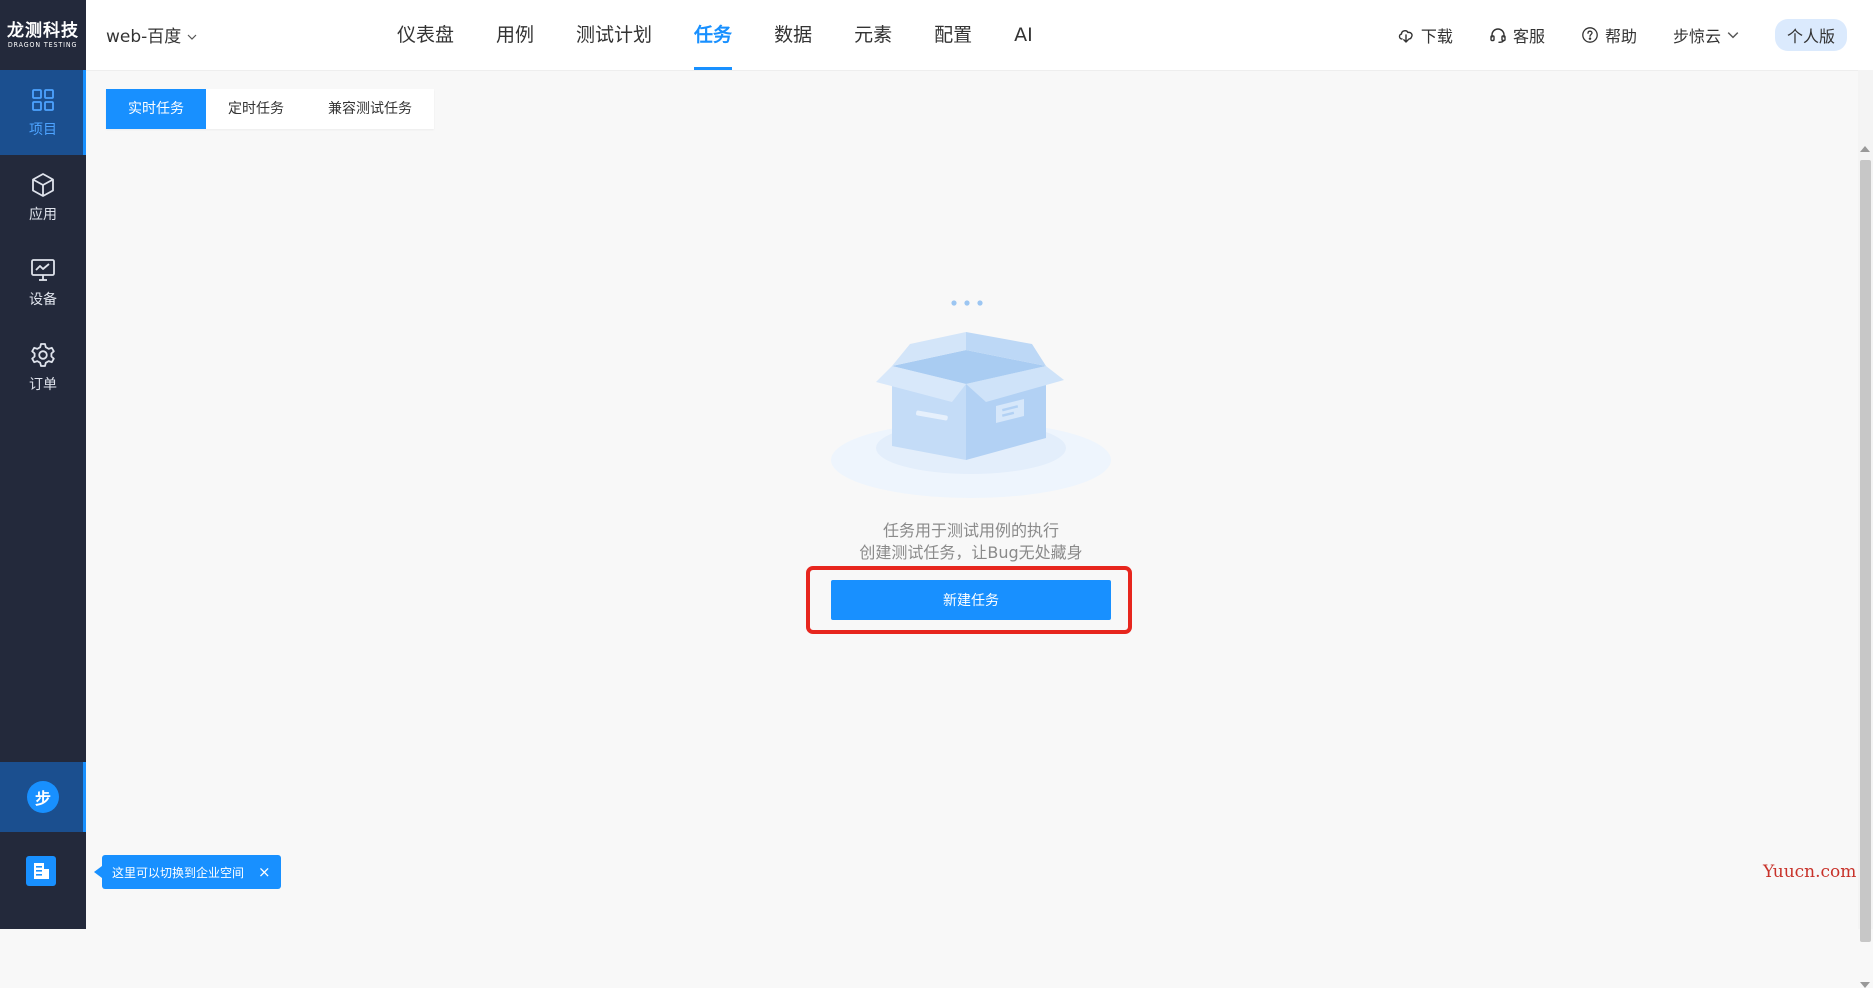 This screenshot has width=1873, height=988. I want to click on building-icon, so click(41, 871).